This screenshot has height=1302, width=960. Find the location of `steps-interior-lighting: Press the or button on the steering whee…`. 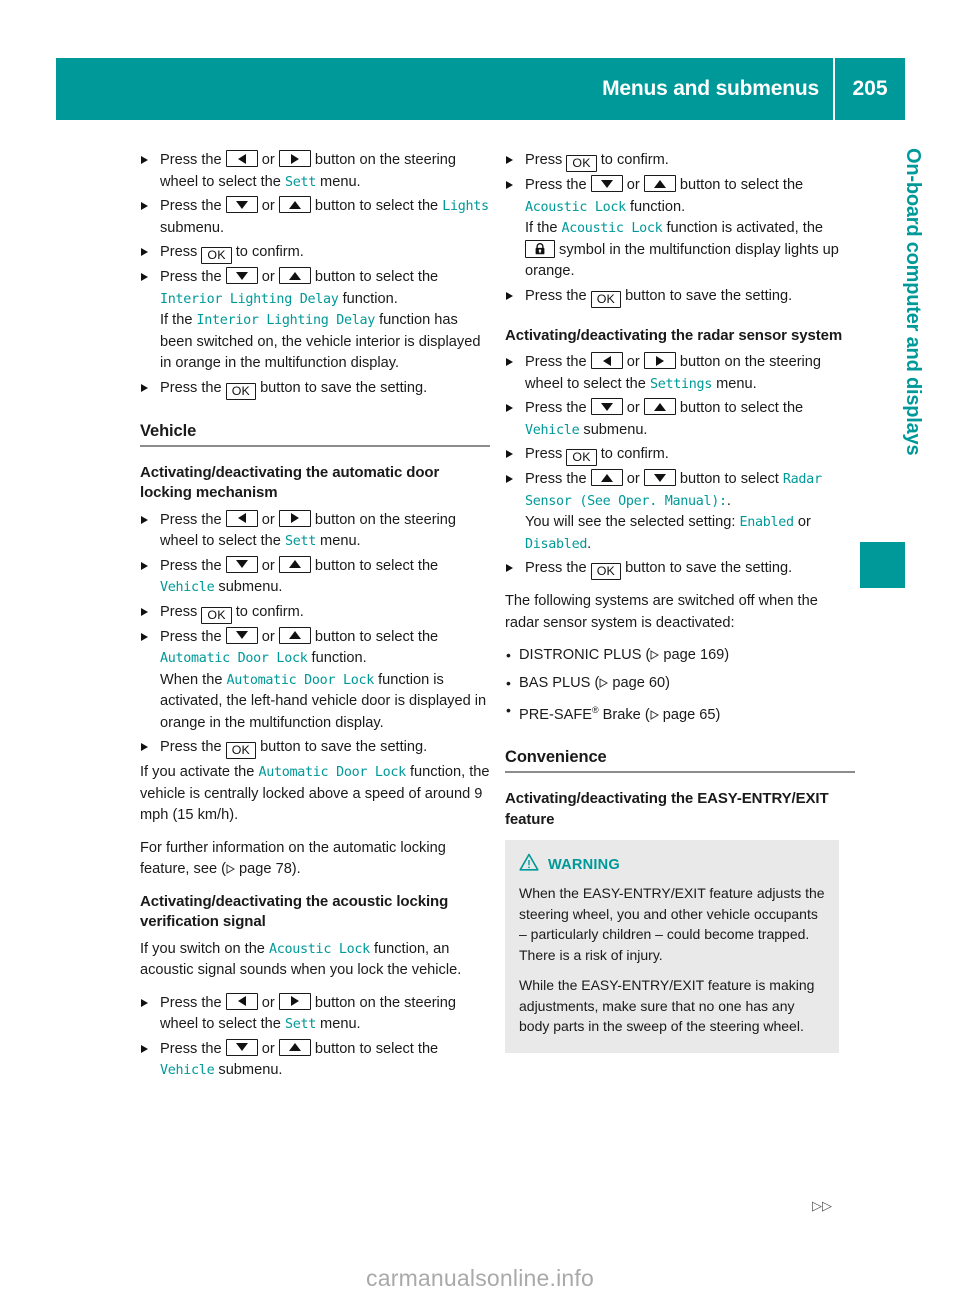

steps-interior-lighting: Press the or button on the steering whee… is located at coordinates (315, 275).